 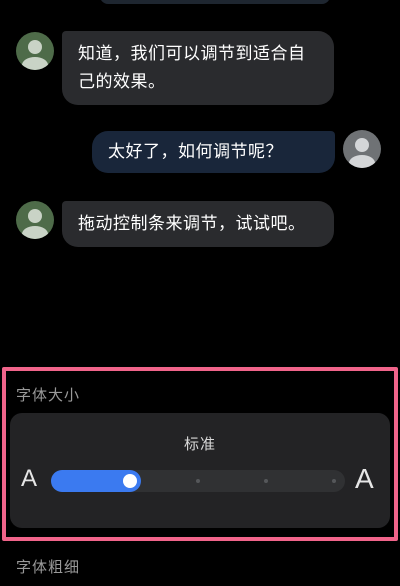 What do you see at coordinates (198, 224) in the screenshot?
I see `chat-message-bot: 拖动控制条来调节，试试吧。` at bounding box center [198, 224].